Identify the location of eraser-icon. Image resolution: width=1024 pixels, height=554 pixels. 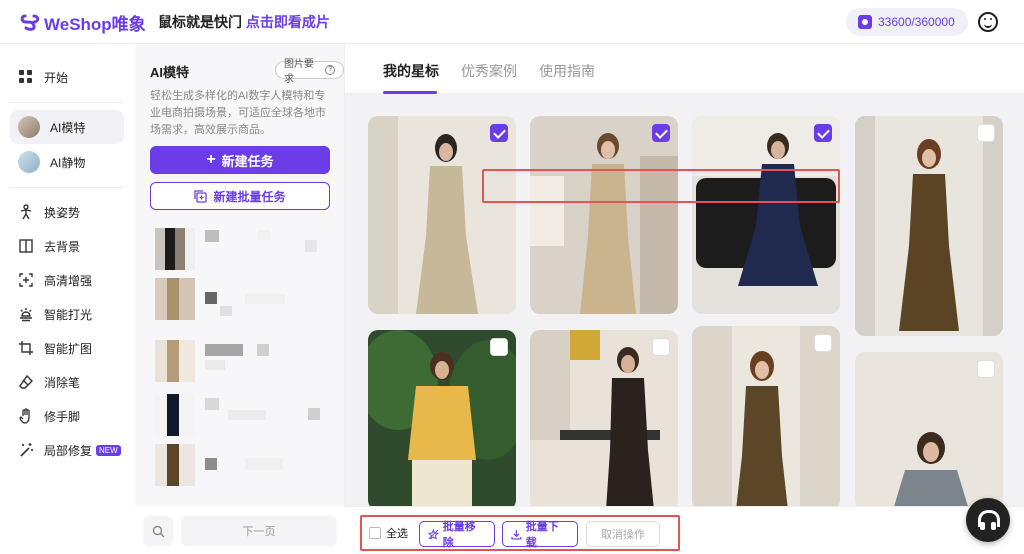
(26, 381).